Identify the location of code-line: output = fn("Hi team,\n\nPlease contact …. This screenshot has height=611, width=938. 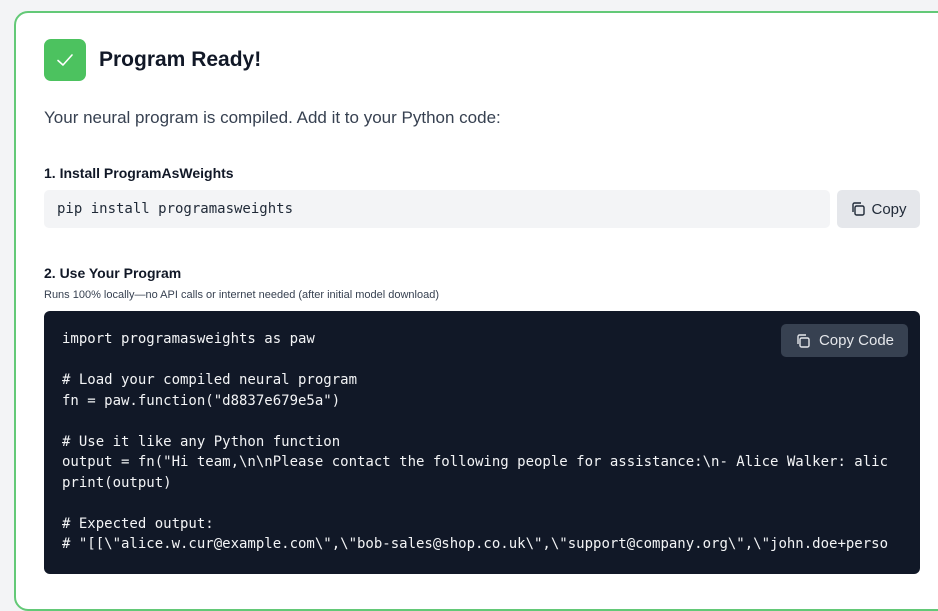
(475, 462).